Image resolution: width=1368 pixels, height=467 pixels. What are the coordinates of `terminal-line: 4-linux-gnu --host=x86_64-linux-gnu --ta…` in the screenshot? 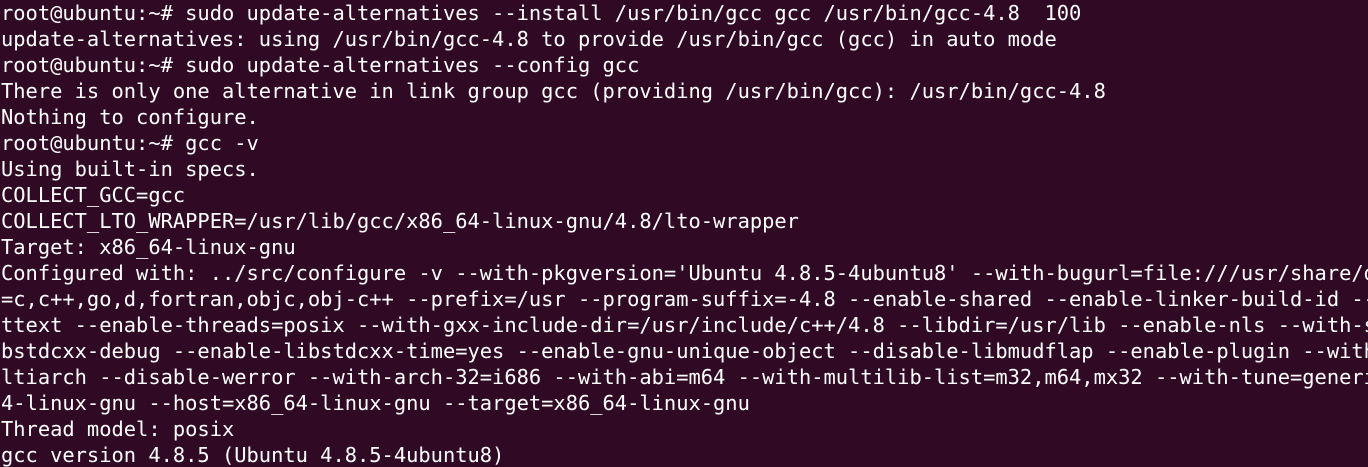 It's located at (375, 403).